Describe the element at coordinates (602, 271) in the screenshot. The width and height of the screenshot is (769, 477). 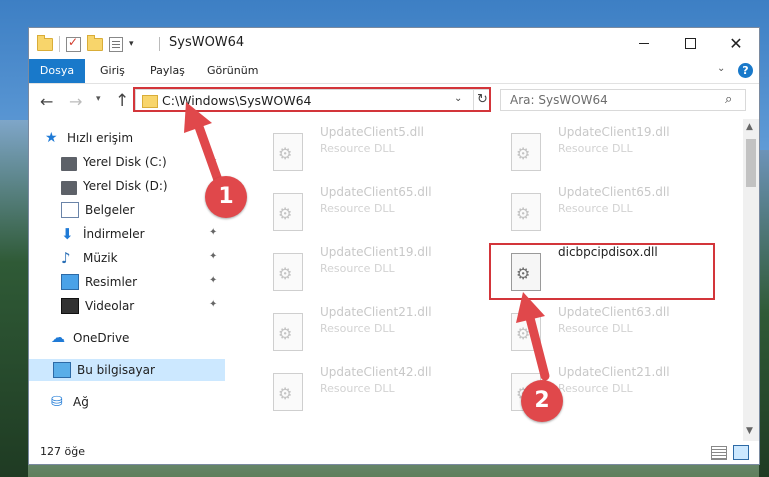
I see `file-highlight-box` at that location.